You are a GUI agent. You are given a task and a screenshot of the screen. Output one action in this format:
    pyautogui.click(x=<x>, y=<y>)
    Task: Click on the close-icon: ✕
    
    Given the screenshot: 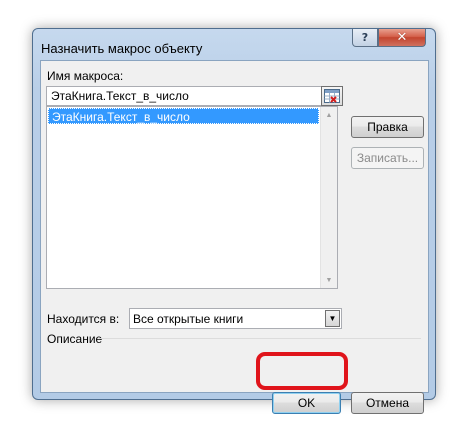 What is the action you would take?
    pyautogui.click(x=402, y=37)
    